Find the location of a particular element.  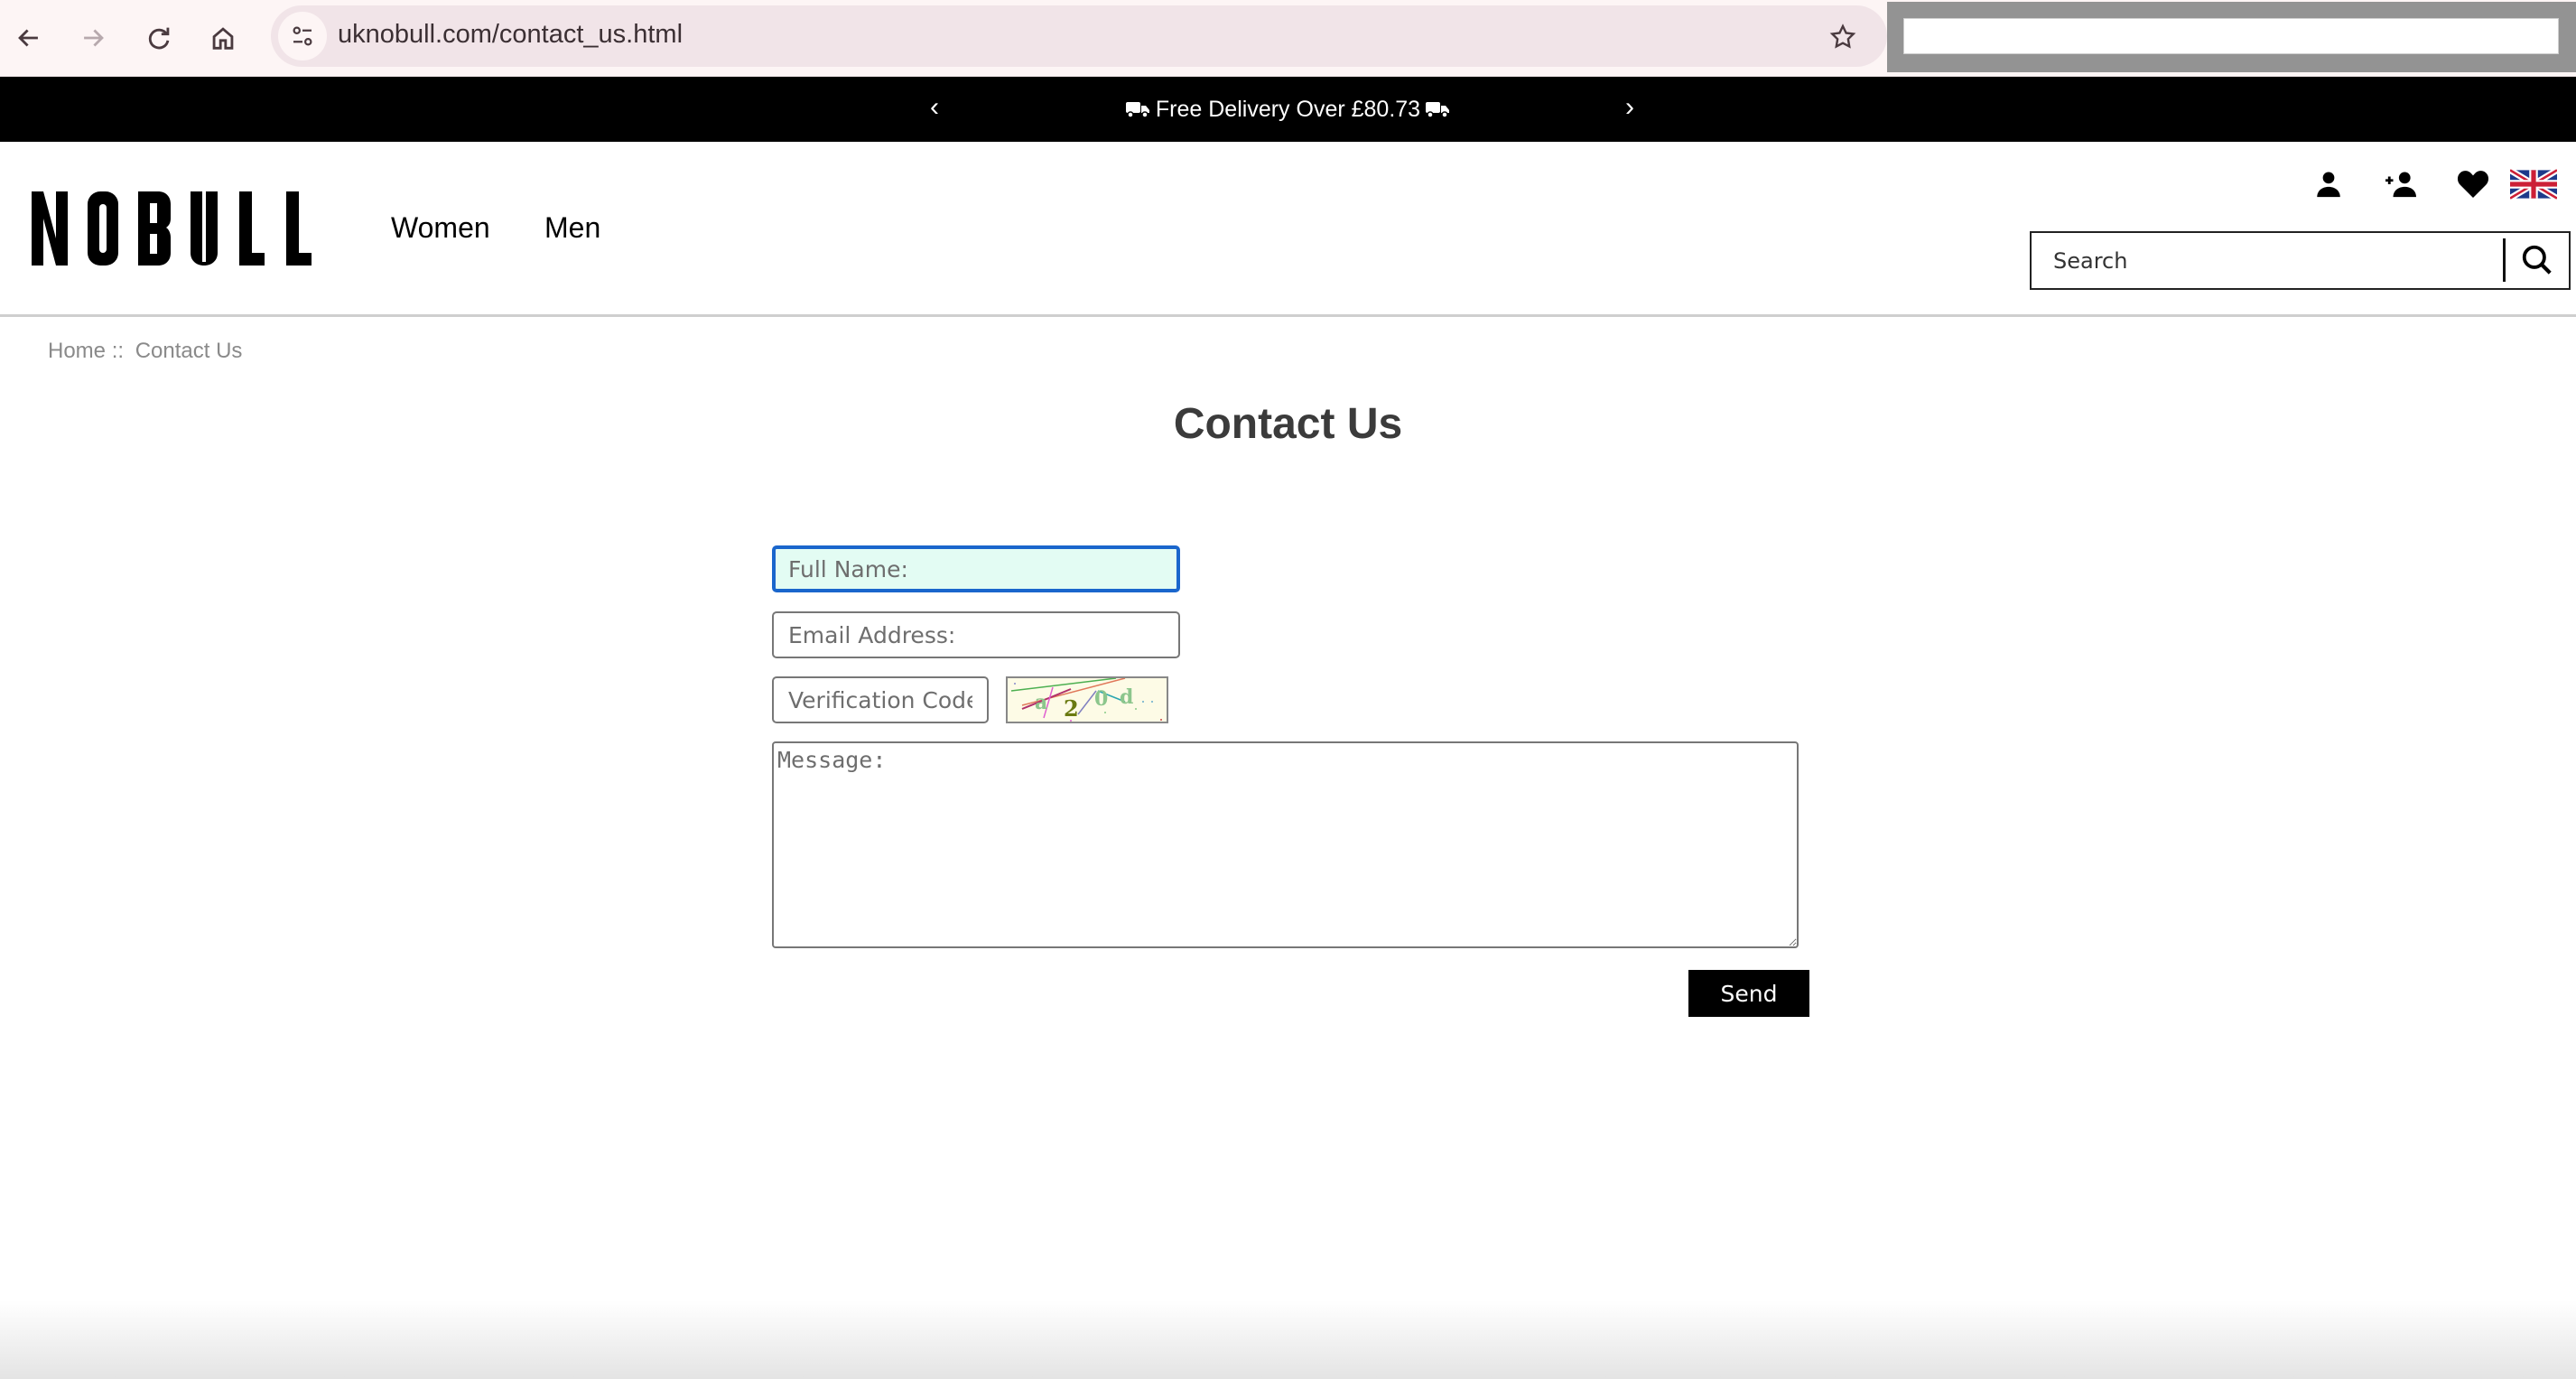

captcha-image: a 2 0 d is located at coordinates (1087, 699).